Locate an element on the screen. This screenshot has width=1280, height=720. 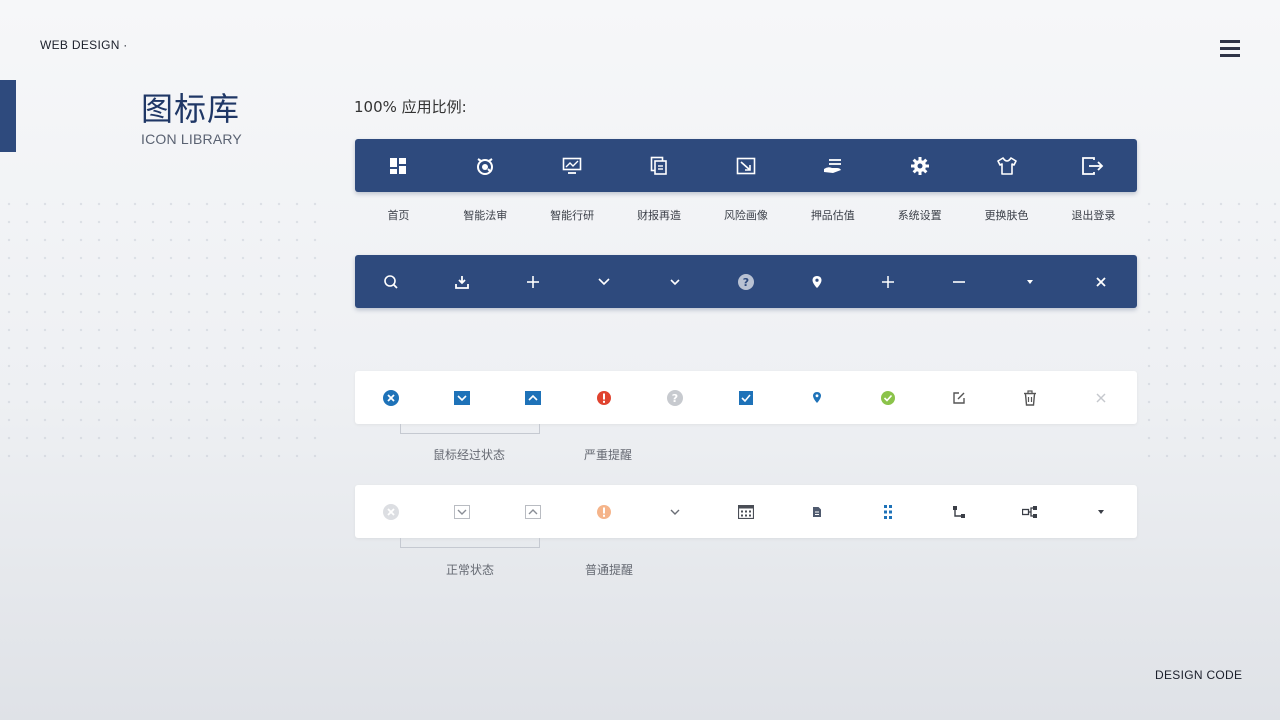
checkbox-checked-blue-icon is located at coordinates (745, 397).